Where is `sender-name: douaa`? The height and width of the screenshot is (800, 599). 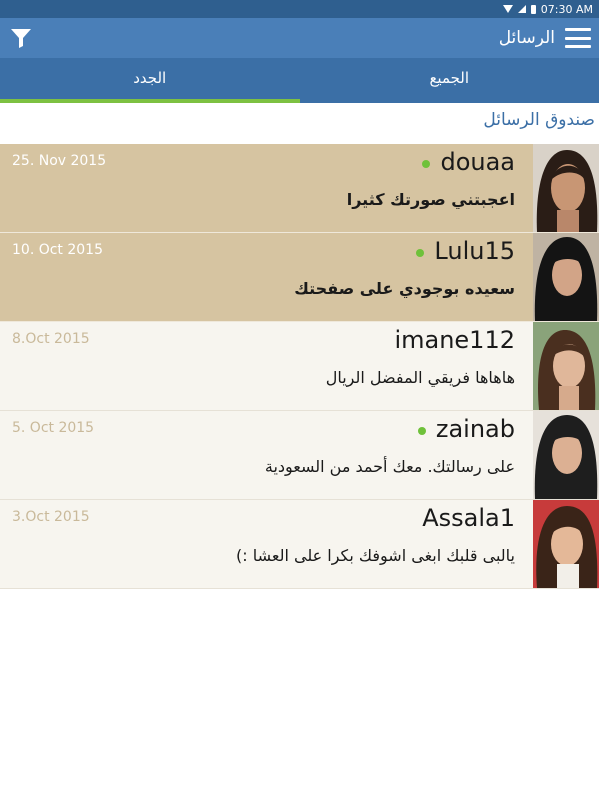 sender-name: douaa is located at coordinates (477, 162).